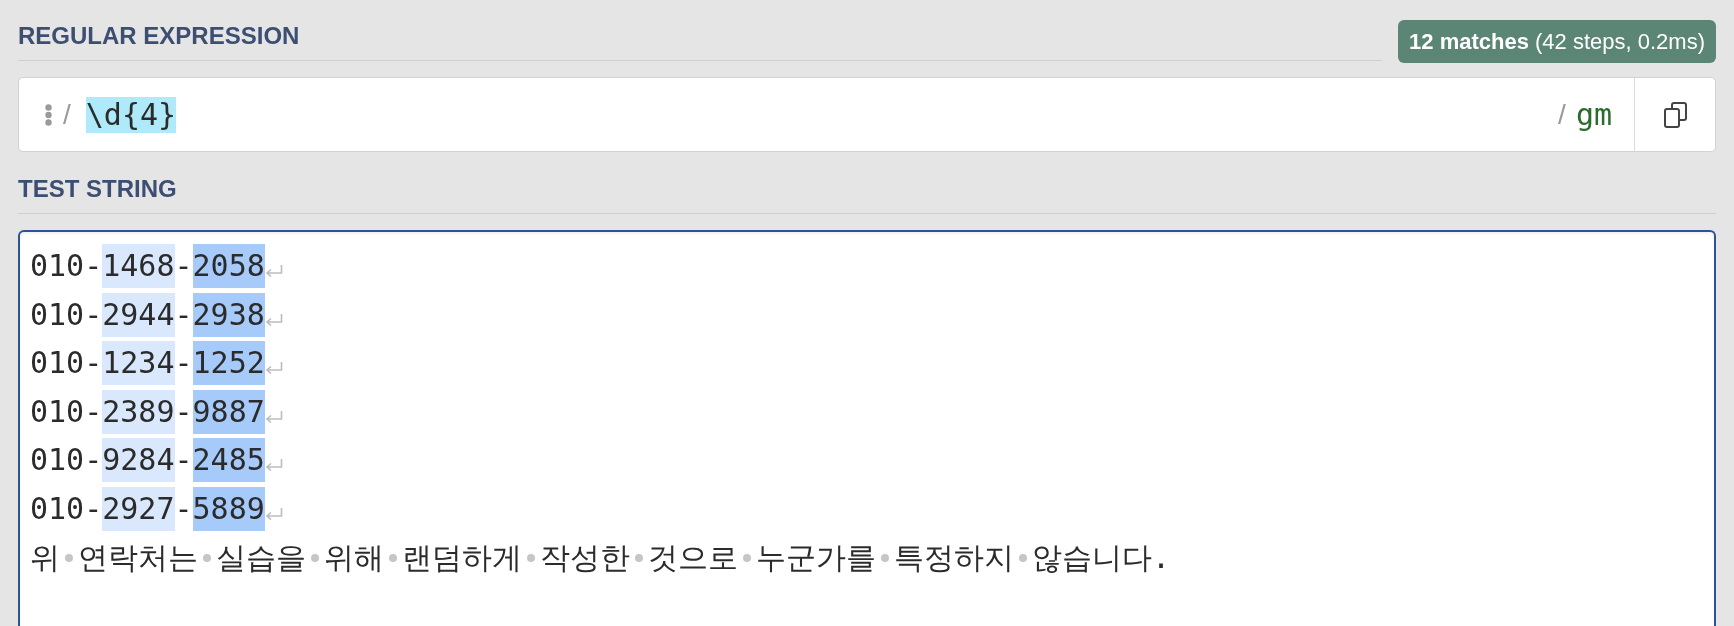 The image size is (1734, 626). What do you see at coordinates (1593, 114) in the screenshot?
I see `regex-flags: gm` at bounding box center [1593, 114].